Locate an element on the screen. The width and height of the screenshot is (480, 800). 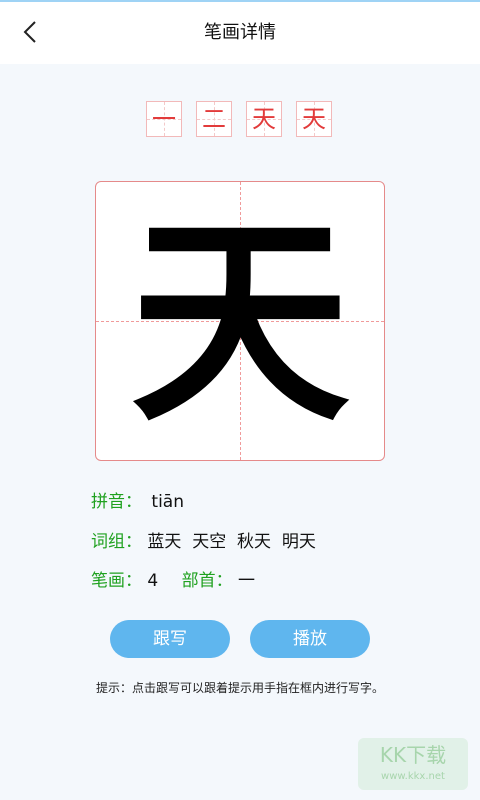
stroke-count: 4 is located at coordinates (153, 581).